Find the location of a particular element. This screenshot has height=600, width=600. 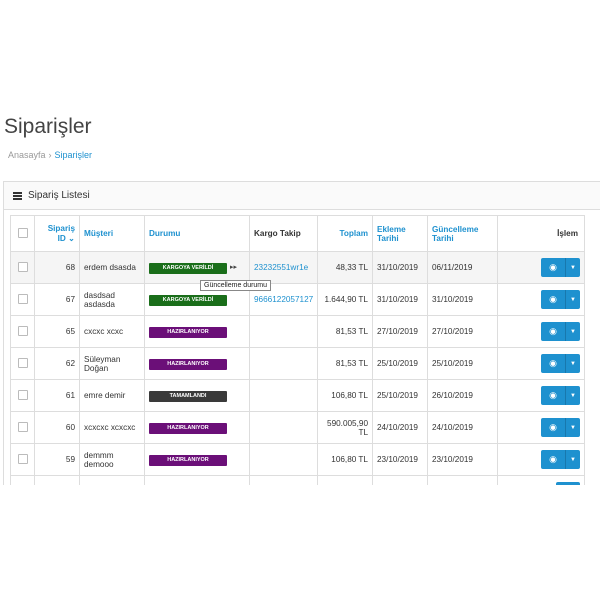

updated-date: 31/10/2019 is located at coordinates (462, 299).